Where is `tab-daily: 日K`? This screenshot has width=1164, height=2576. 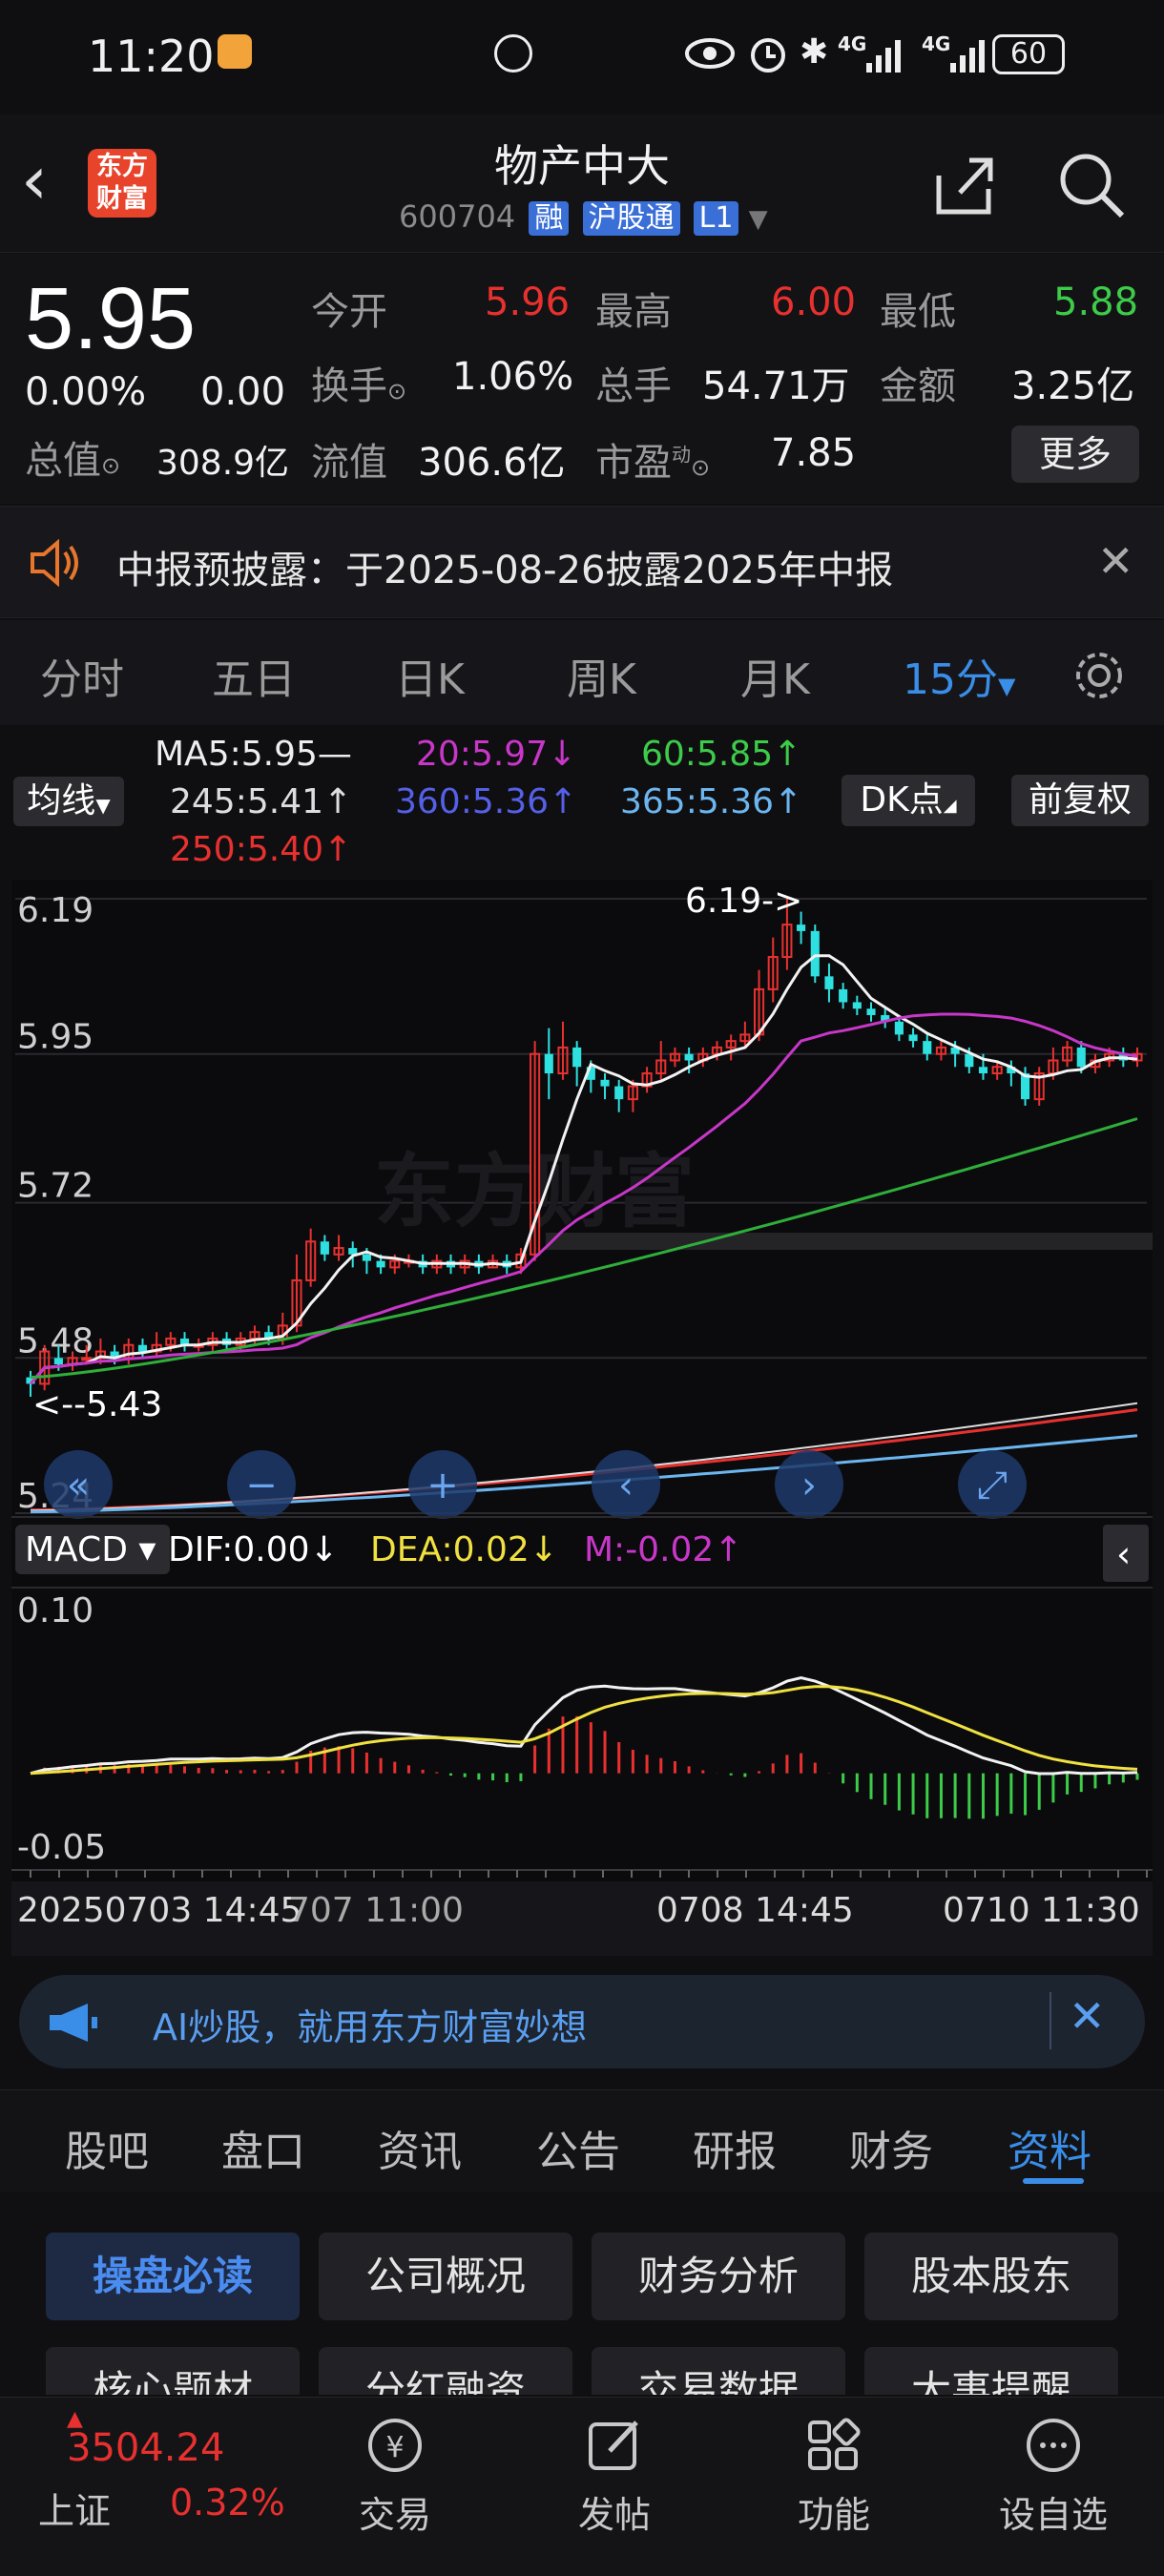 tab-daily: 日K is located at coordinates (430, 675).